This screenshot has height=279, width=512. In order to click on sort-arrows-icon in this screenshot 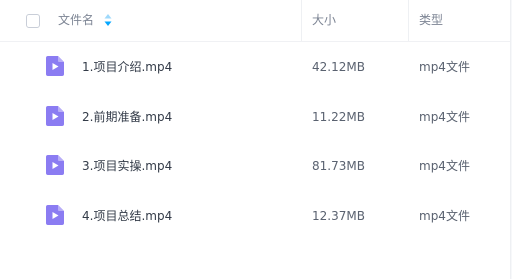, I will do `click(108, 20)`.